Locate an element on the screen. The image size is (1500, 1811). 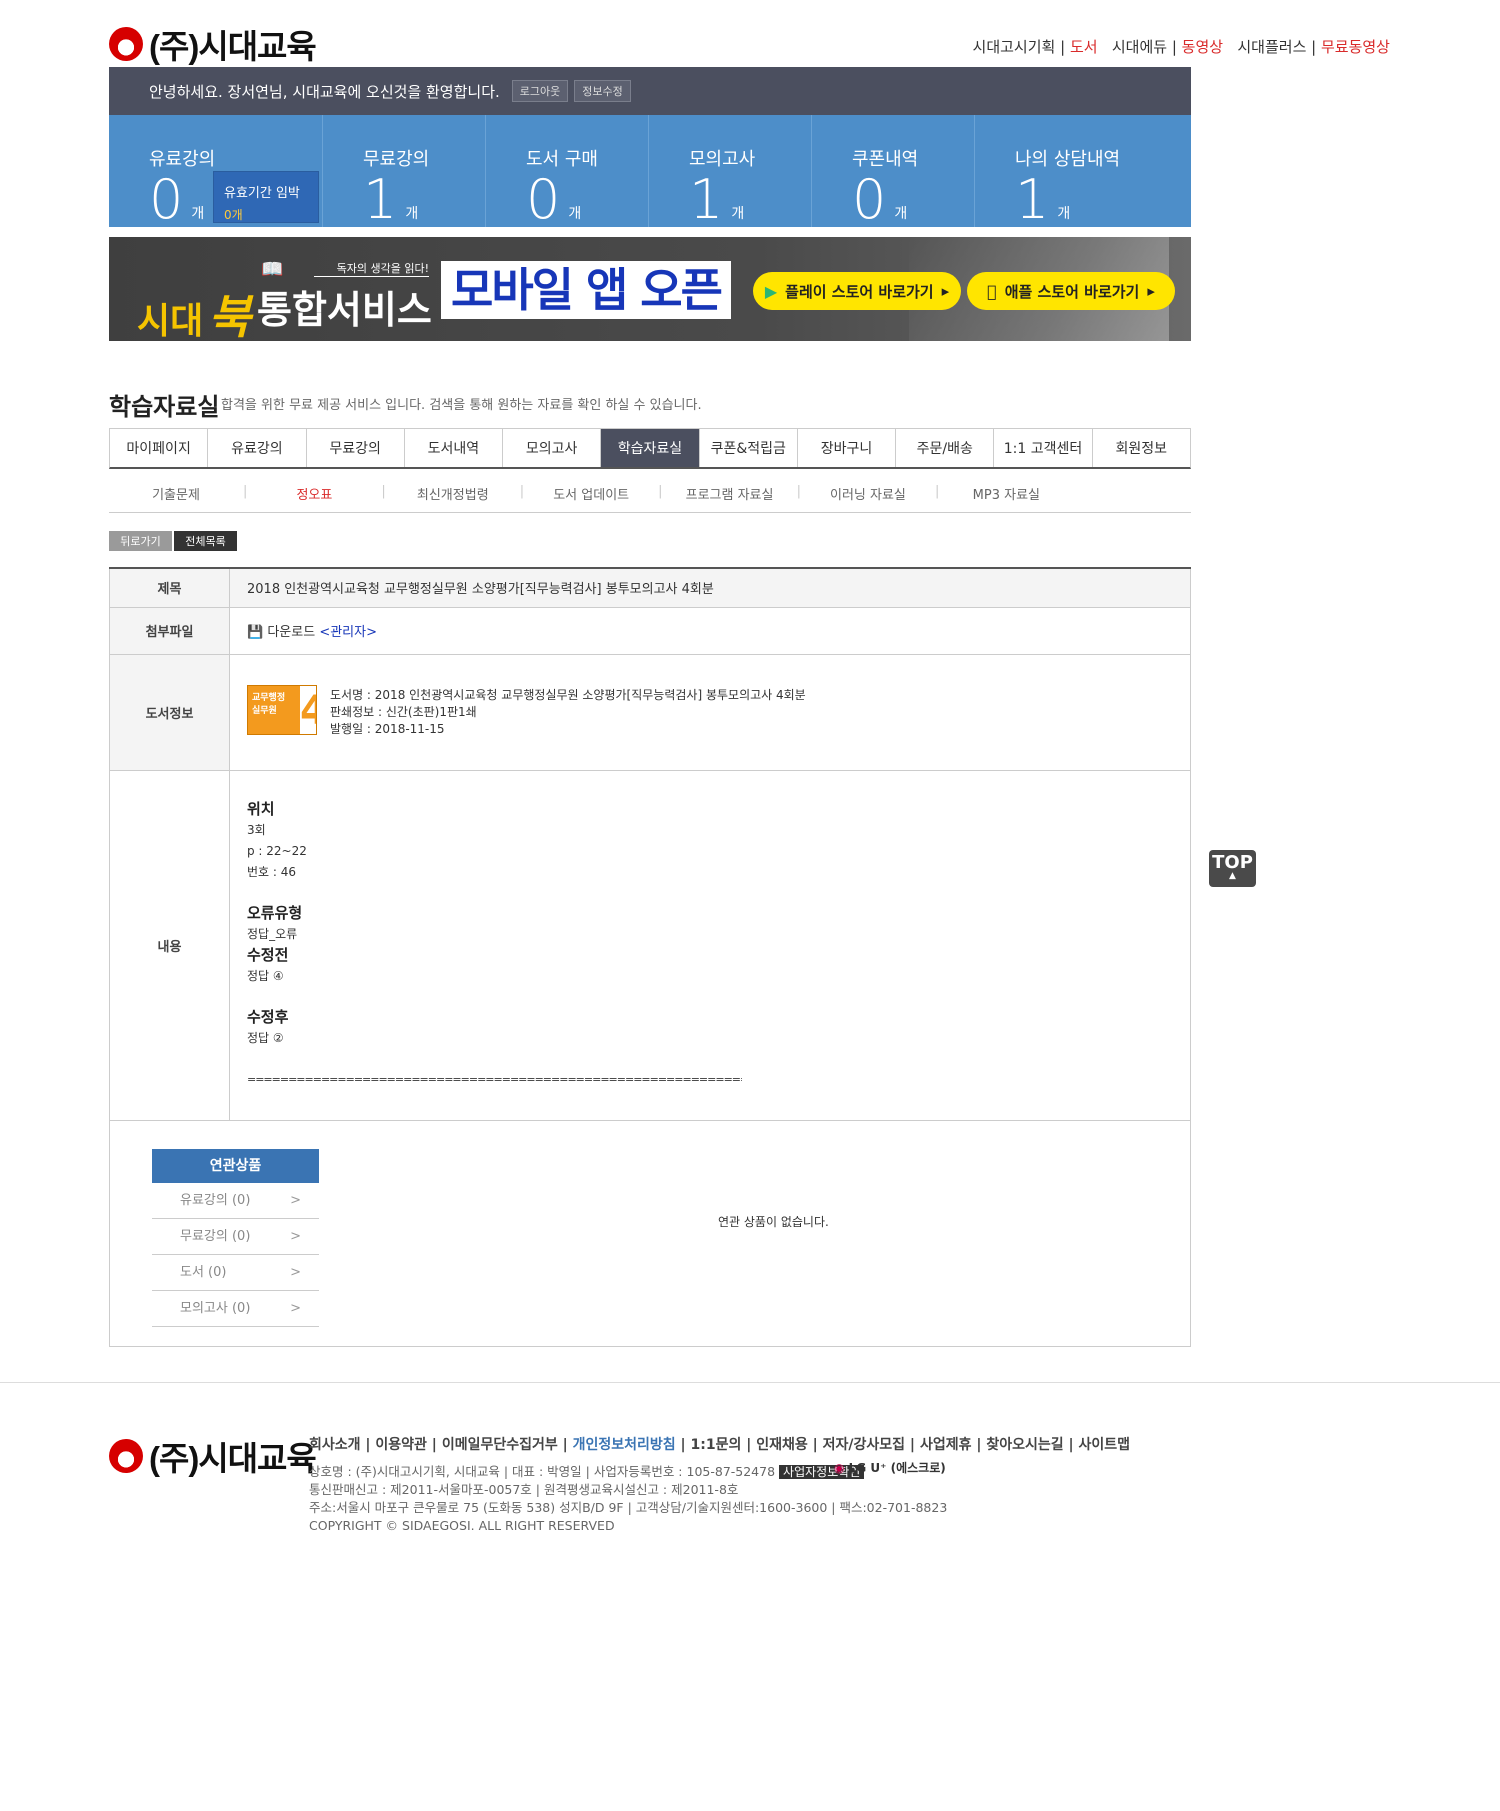
footer-link-recruit: 저자/강사모집 is located at coordinates (864, 1445).